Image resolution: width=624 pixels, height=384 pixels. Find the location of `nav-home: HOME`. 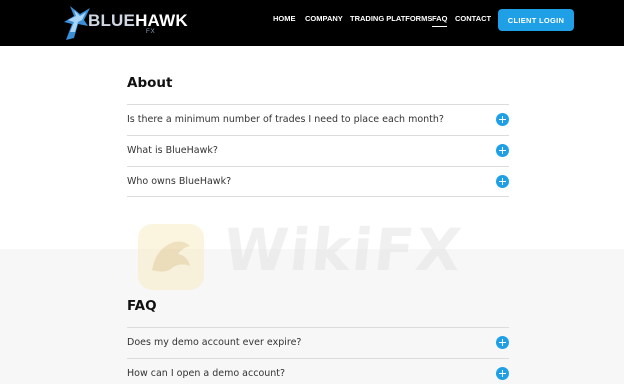

nav-home: HOME is located at coordinates (284, 18).